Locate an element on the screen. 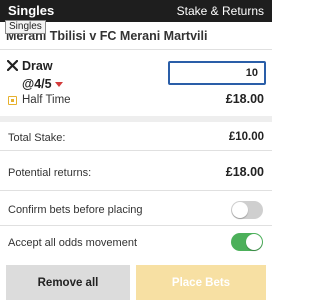 The image size is (320, 300). odds-down-arrow-icon is located at coordinates (59, 84).